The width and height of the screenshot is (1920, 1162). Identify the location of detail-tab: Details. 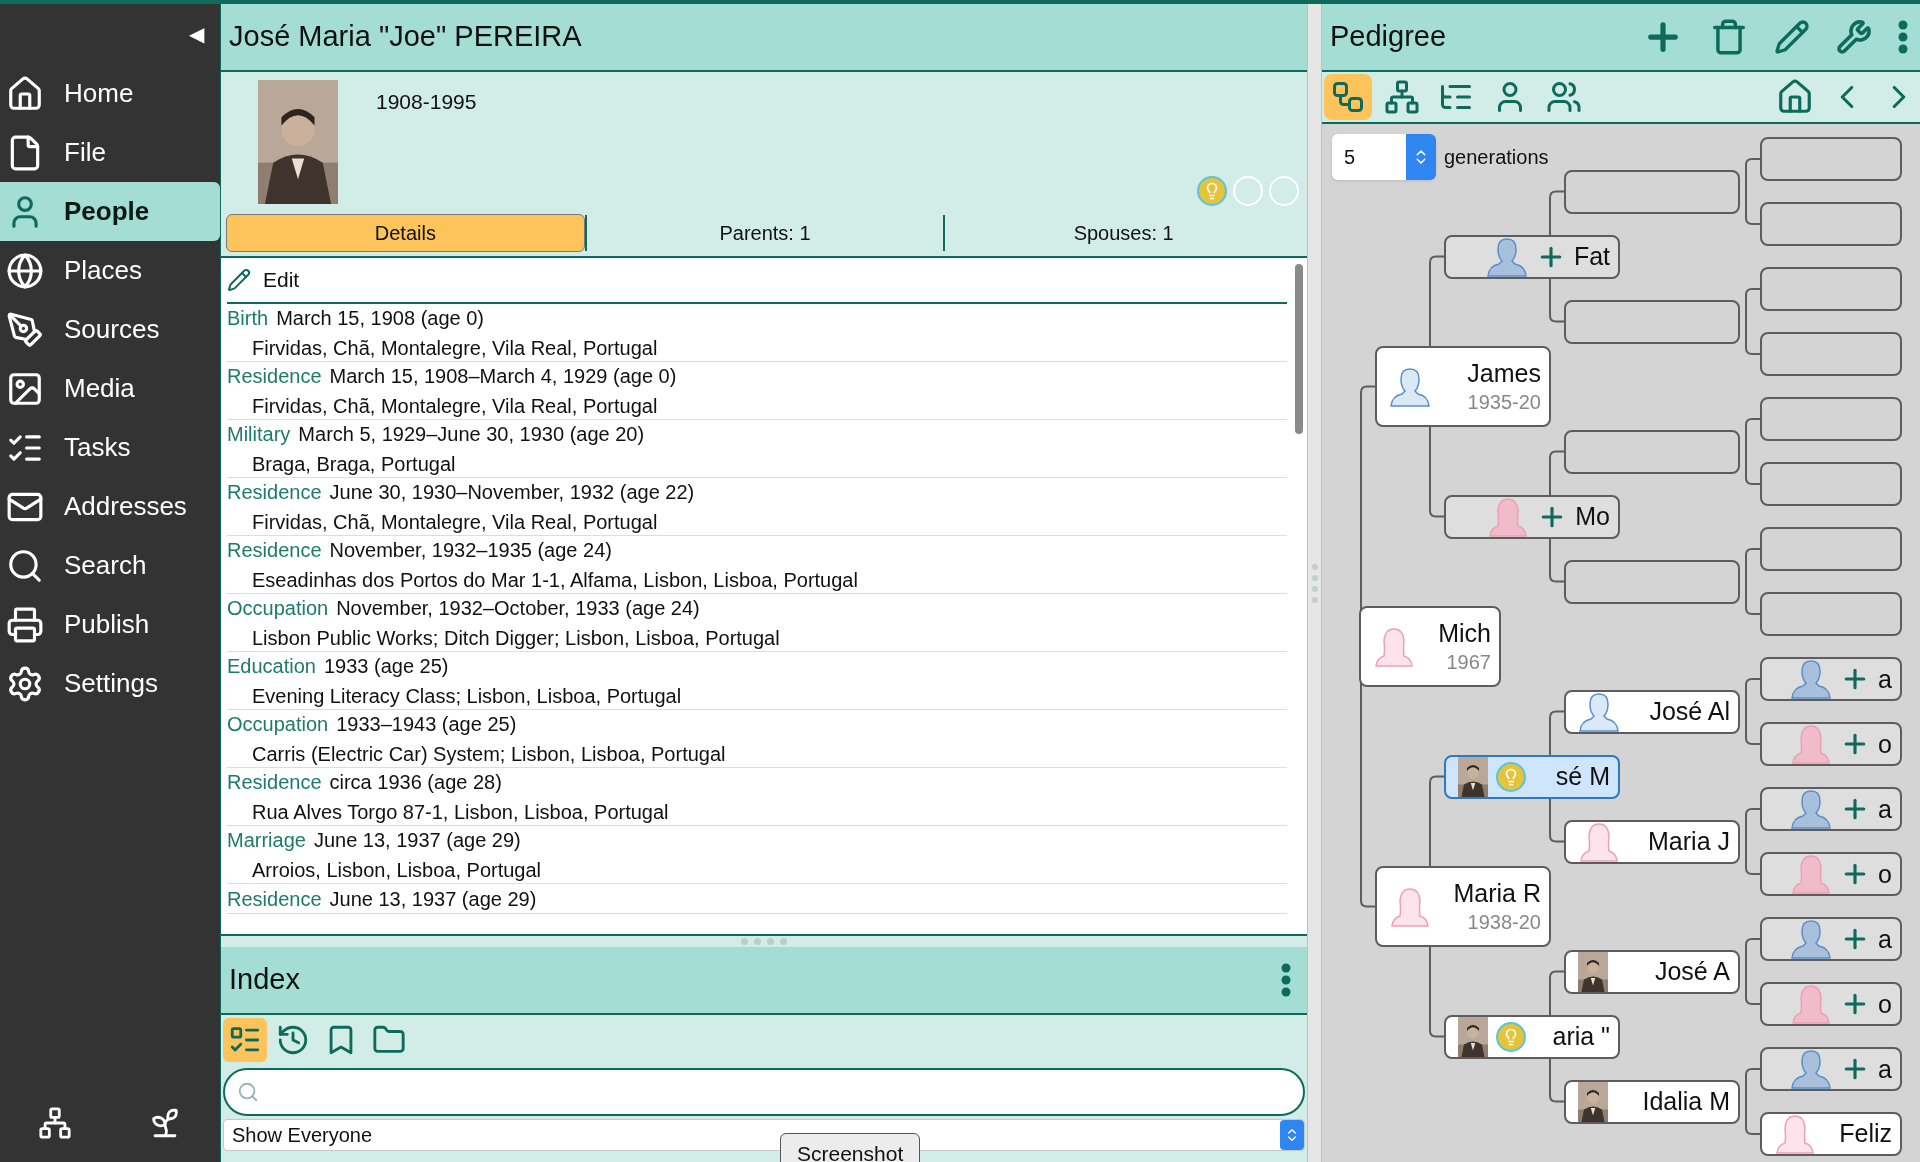
(405, 233).